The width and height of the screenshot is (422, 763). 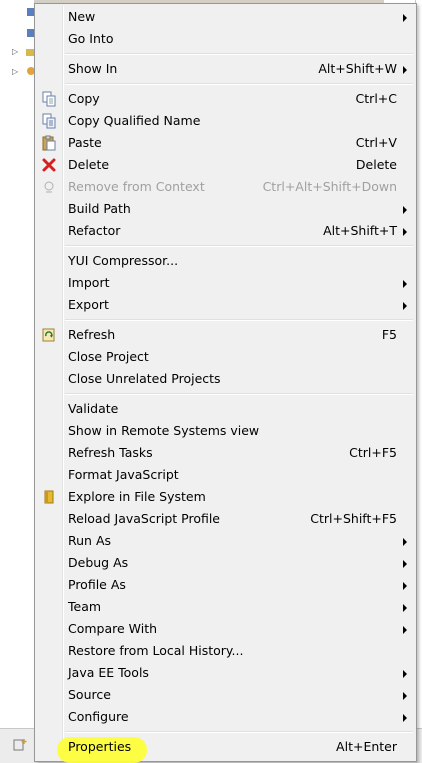 I want to click on menu-item-format-javascript: Format JavaScript, so click(x=225, y=475).